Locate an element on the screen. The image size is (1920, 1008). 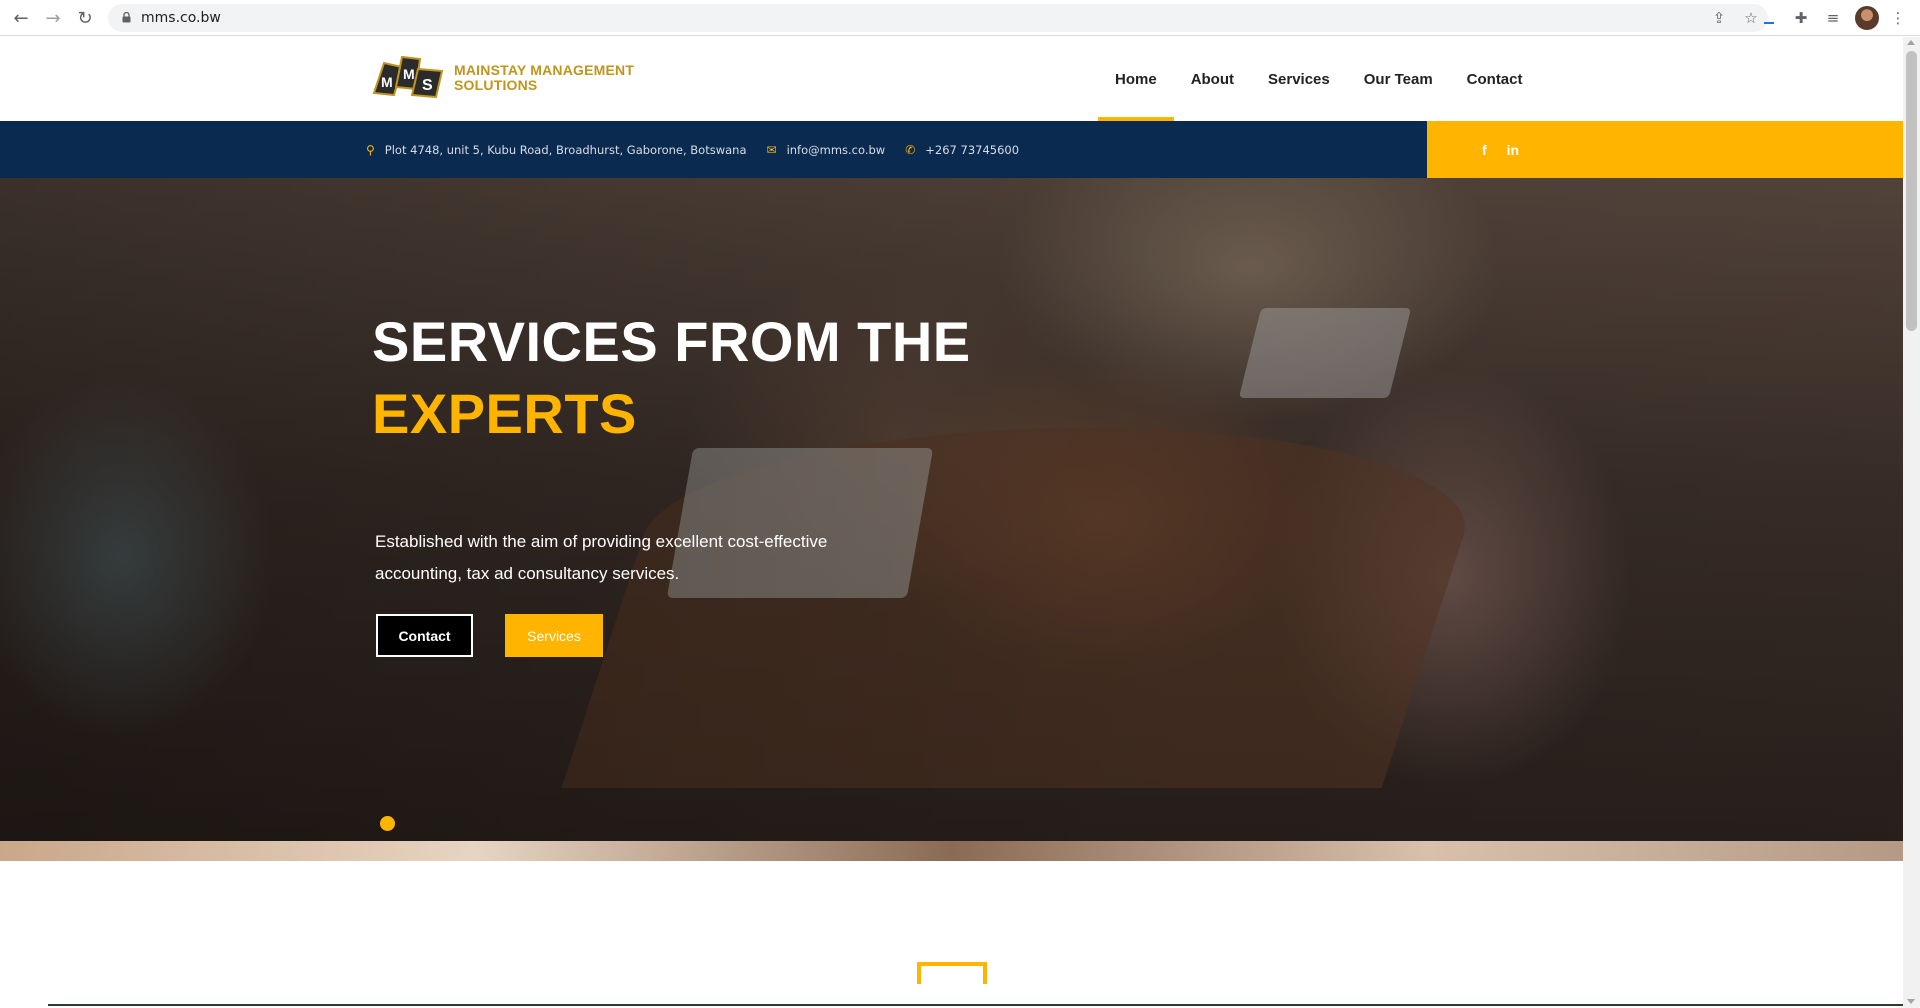
browser-toolbar: ← → ↻ mms.co.bw ⇪ ☆ ✚ ≡ ⋮ is located at coordinates (960, 18).